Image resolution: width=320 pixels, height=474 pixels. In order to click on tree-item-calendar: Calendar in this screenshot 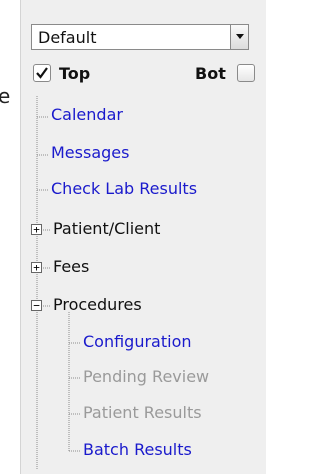, I will do `click(87, 115)`.